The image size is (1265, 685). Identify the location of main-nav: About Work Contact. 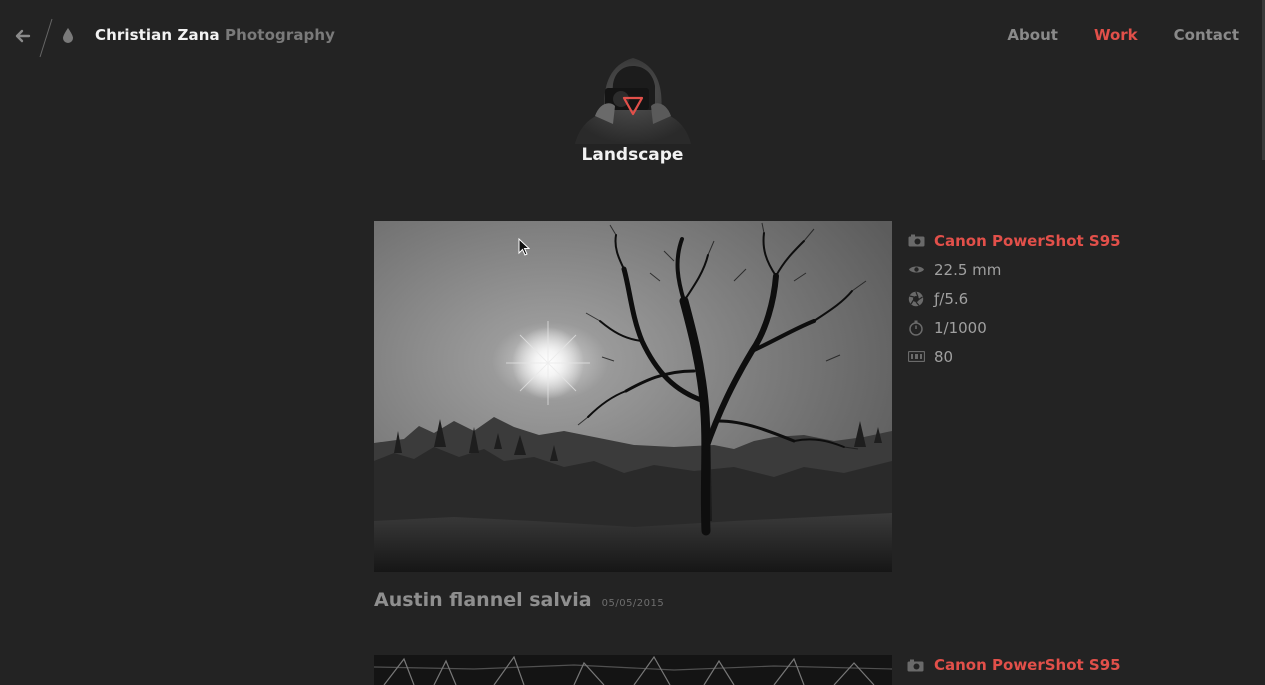
(1123, 35).